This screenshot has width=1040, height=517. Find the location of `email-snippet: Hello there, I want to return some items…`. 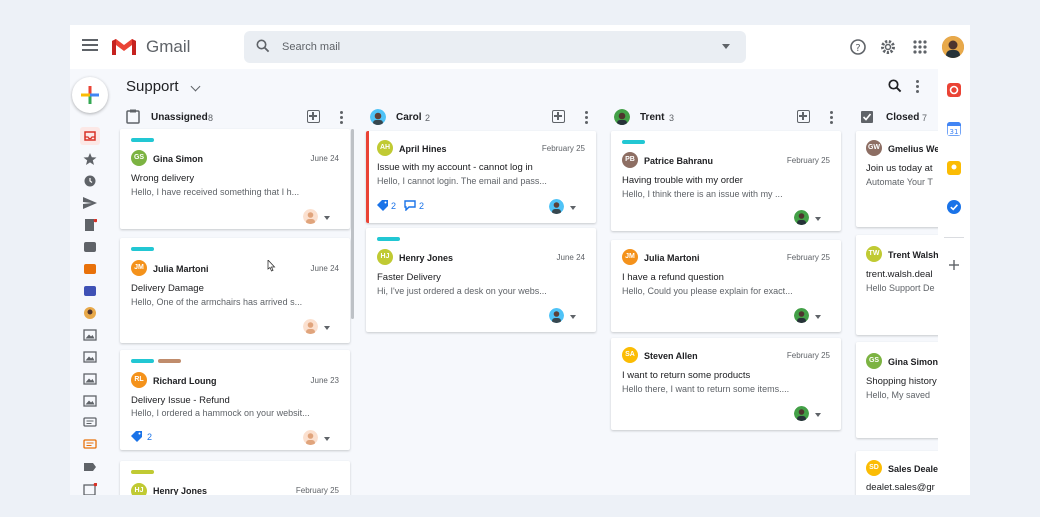

email-snippet: Hello there, I want to return some items… is located at coordinates (706, 389).